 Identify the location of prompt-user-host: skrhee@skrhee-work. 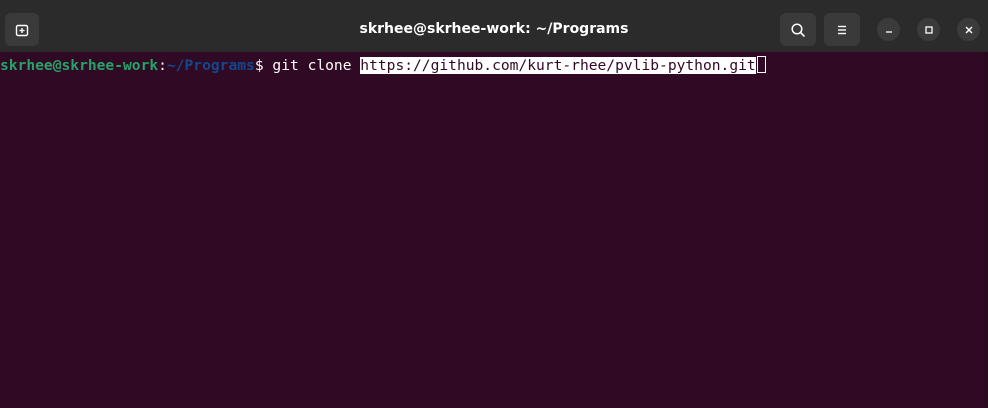
(79, 65).